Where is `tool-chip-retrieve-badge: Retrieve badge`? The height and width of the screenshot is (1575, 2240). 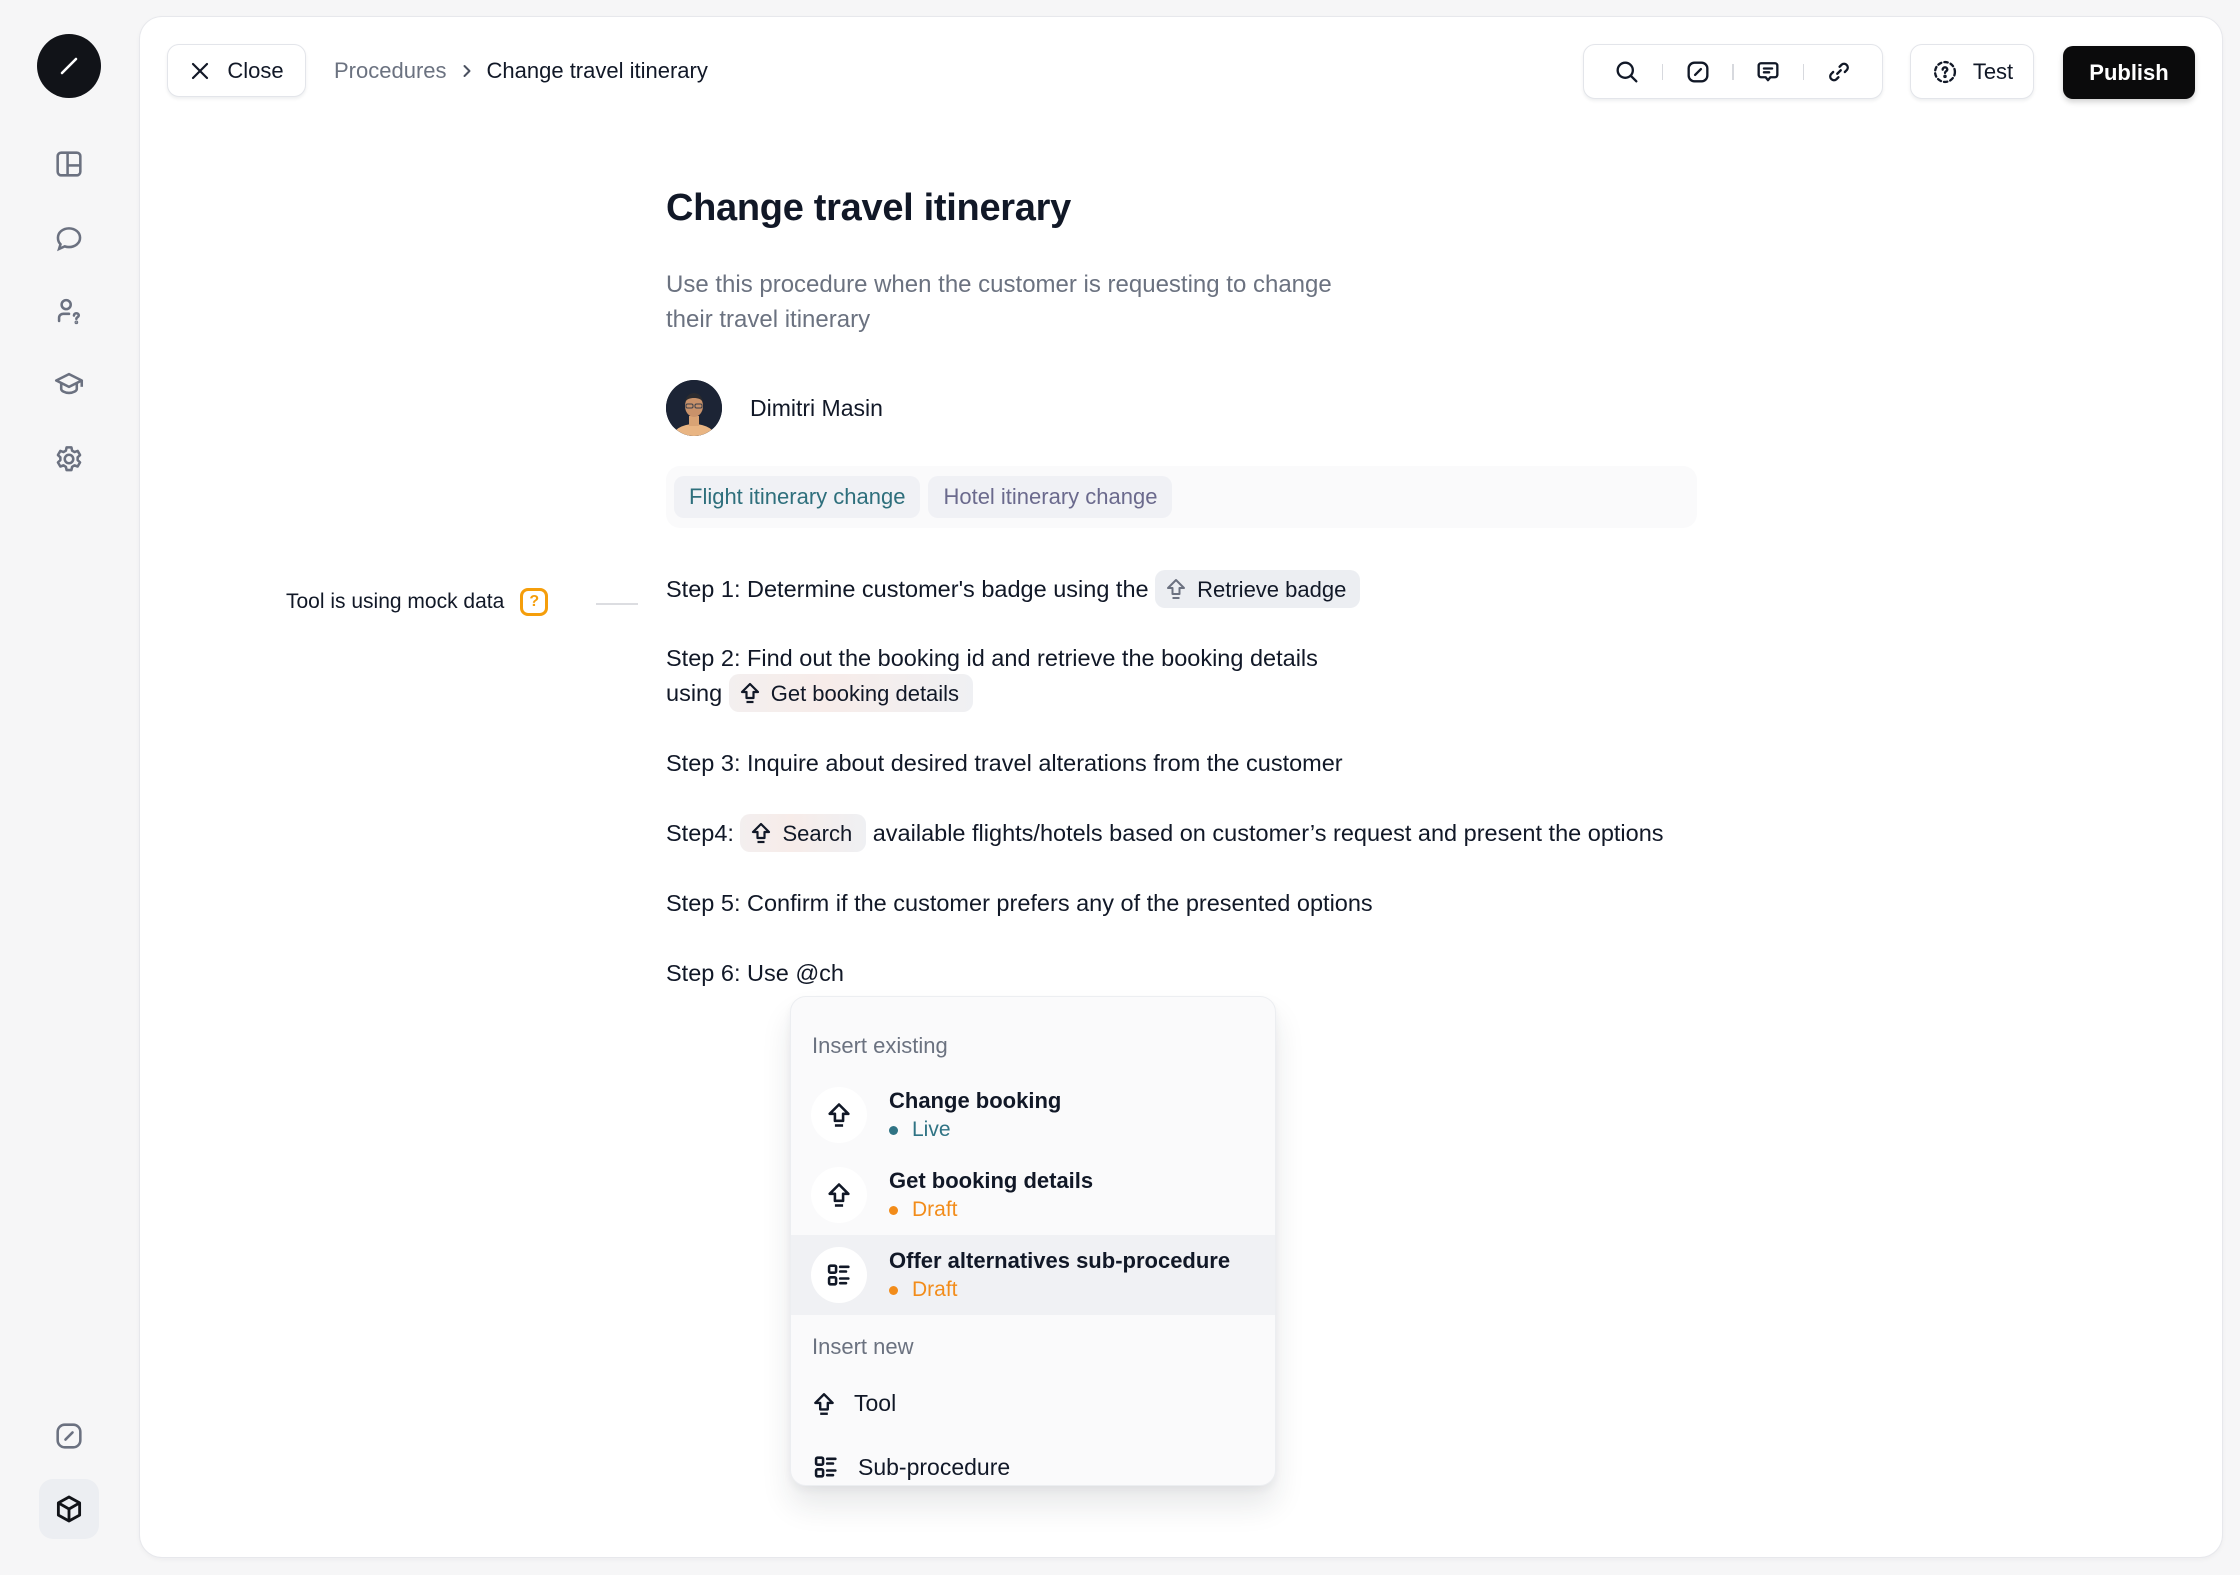
tool-chip-retrieve-badge: Retrieve badge is located at coordinates (1258, 589).